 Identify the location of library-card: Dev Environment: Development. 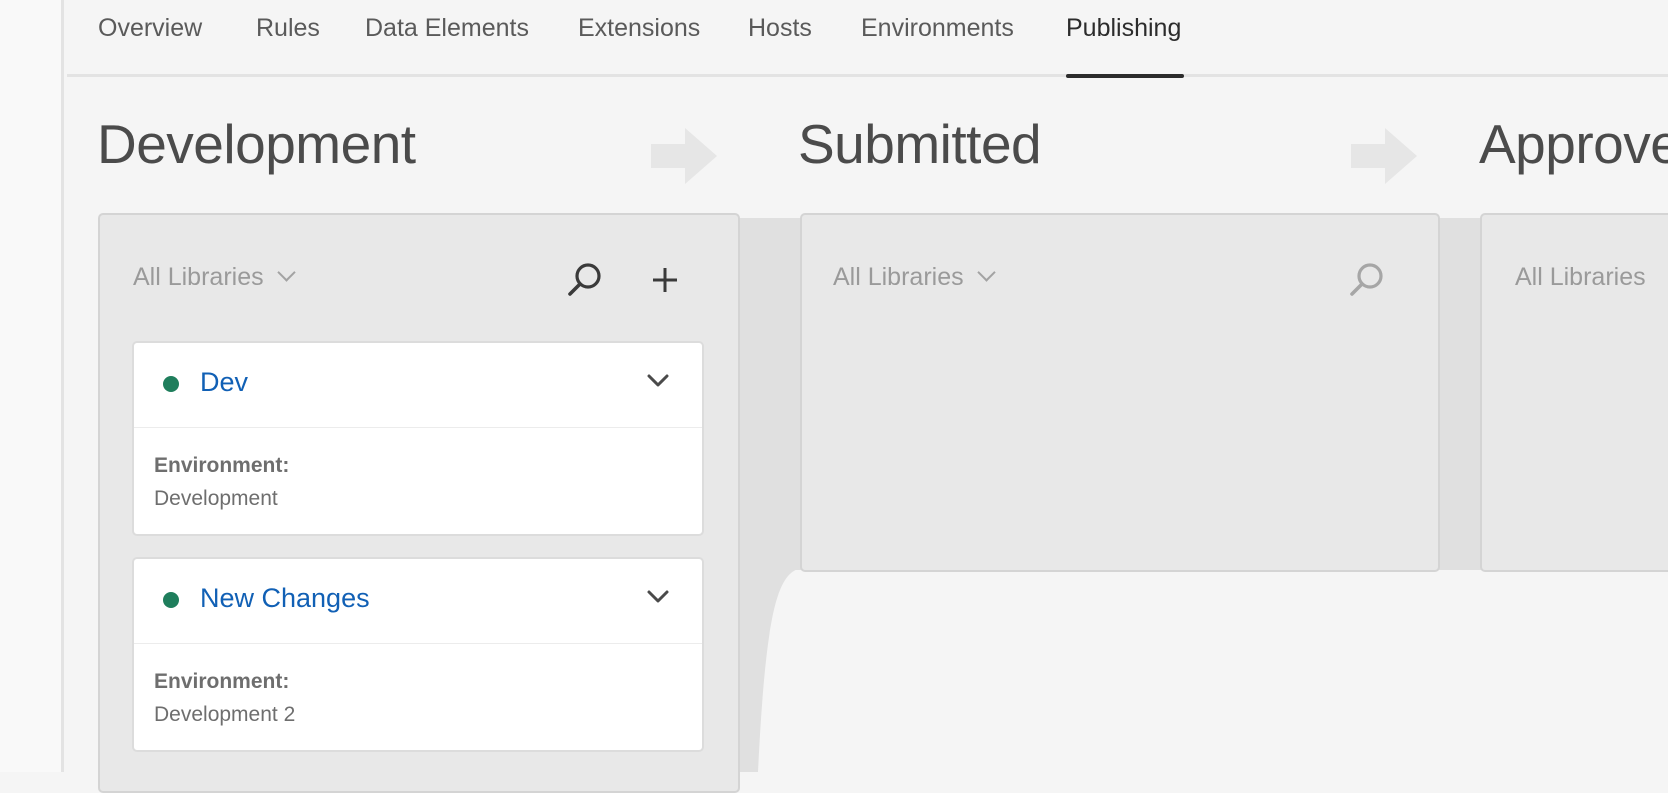
(418, 438).